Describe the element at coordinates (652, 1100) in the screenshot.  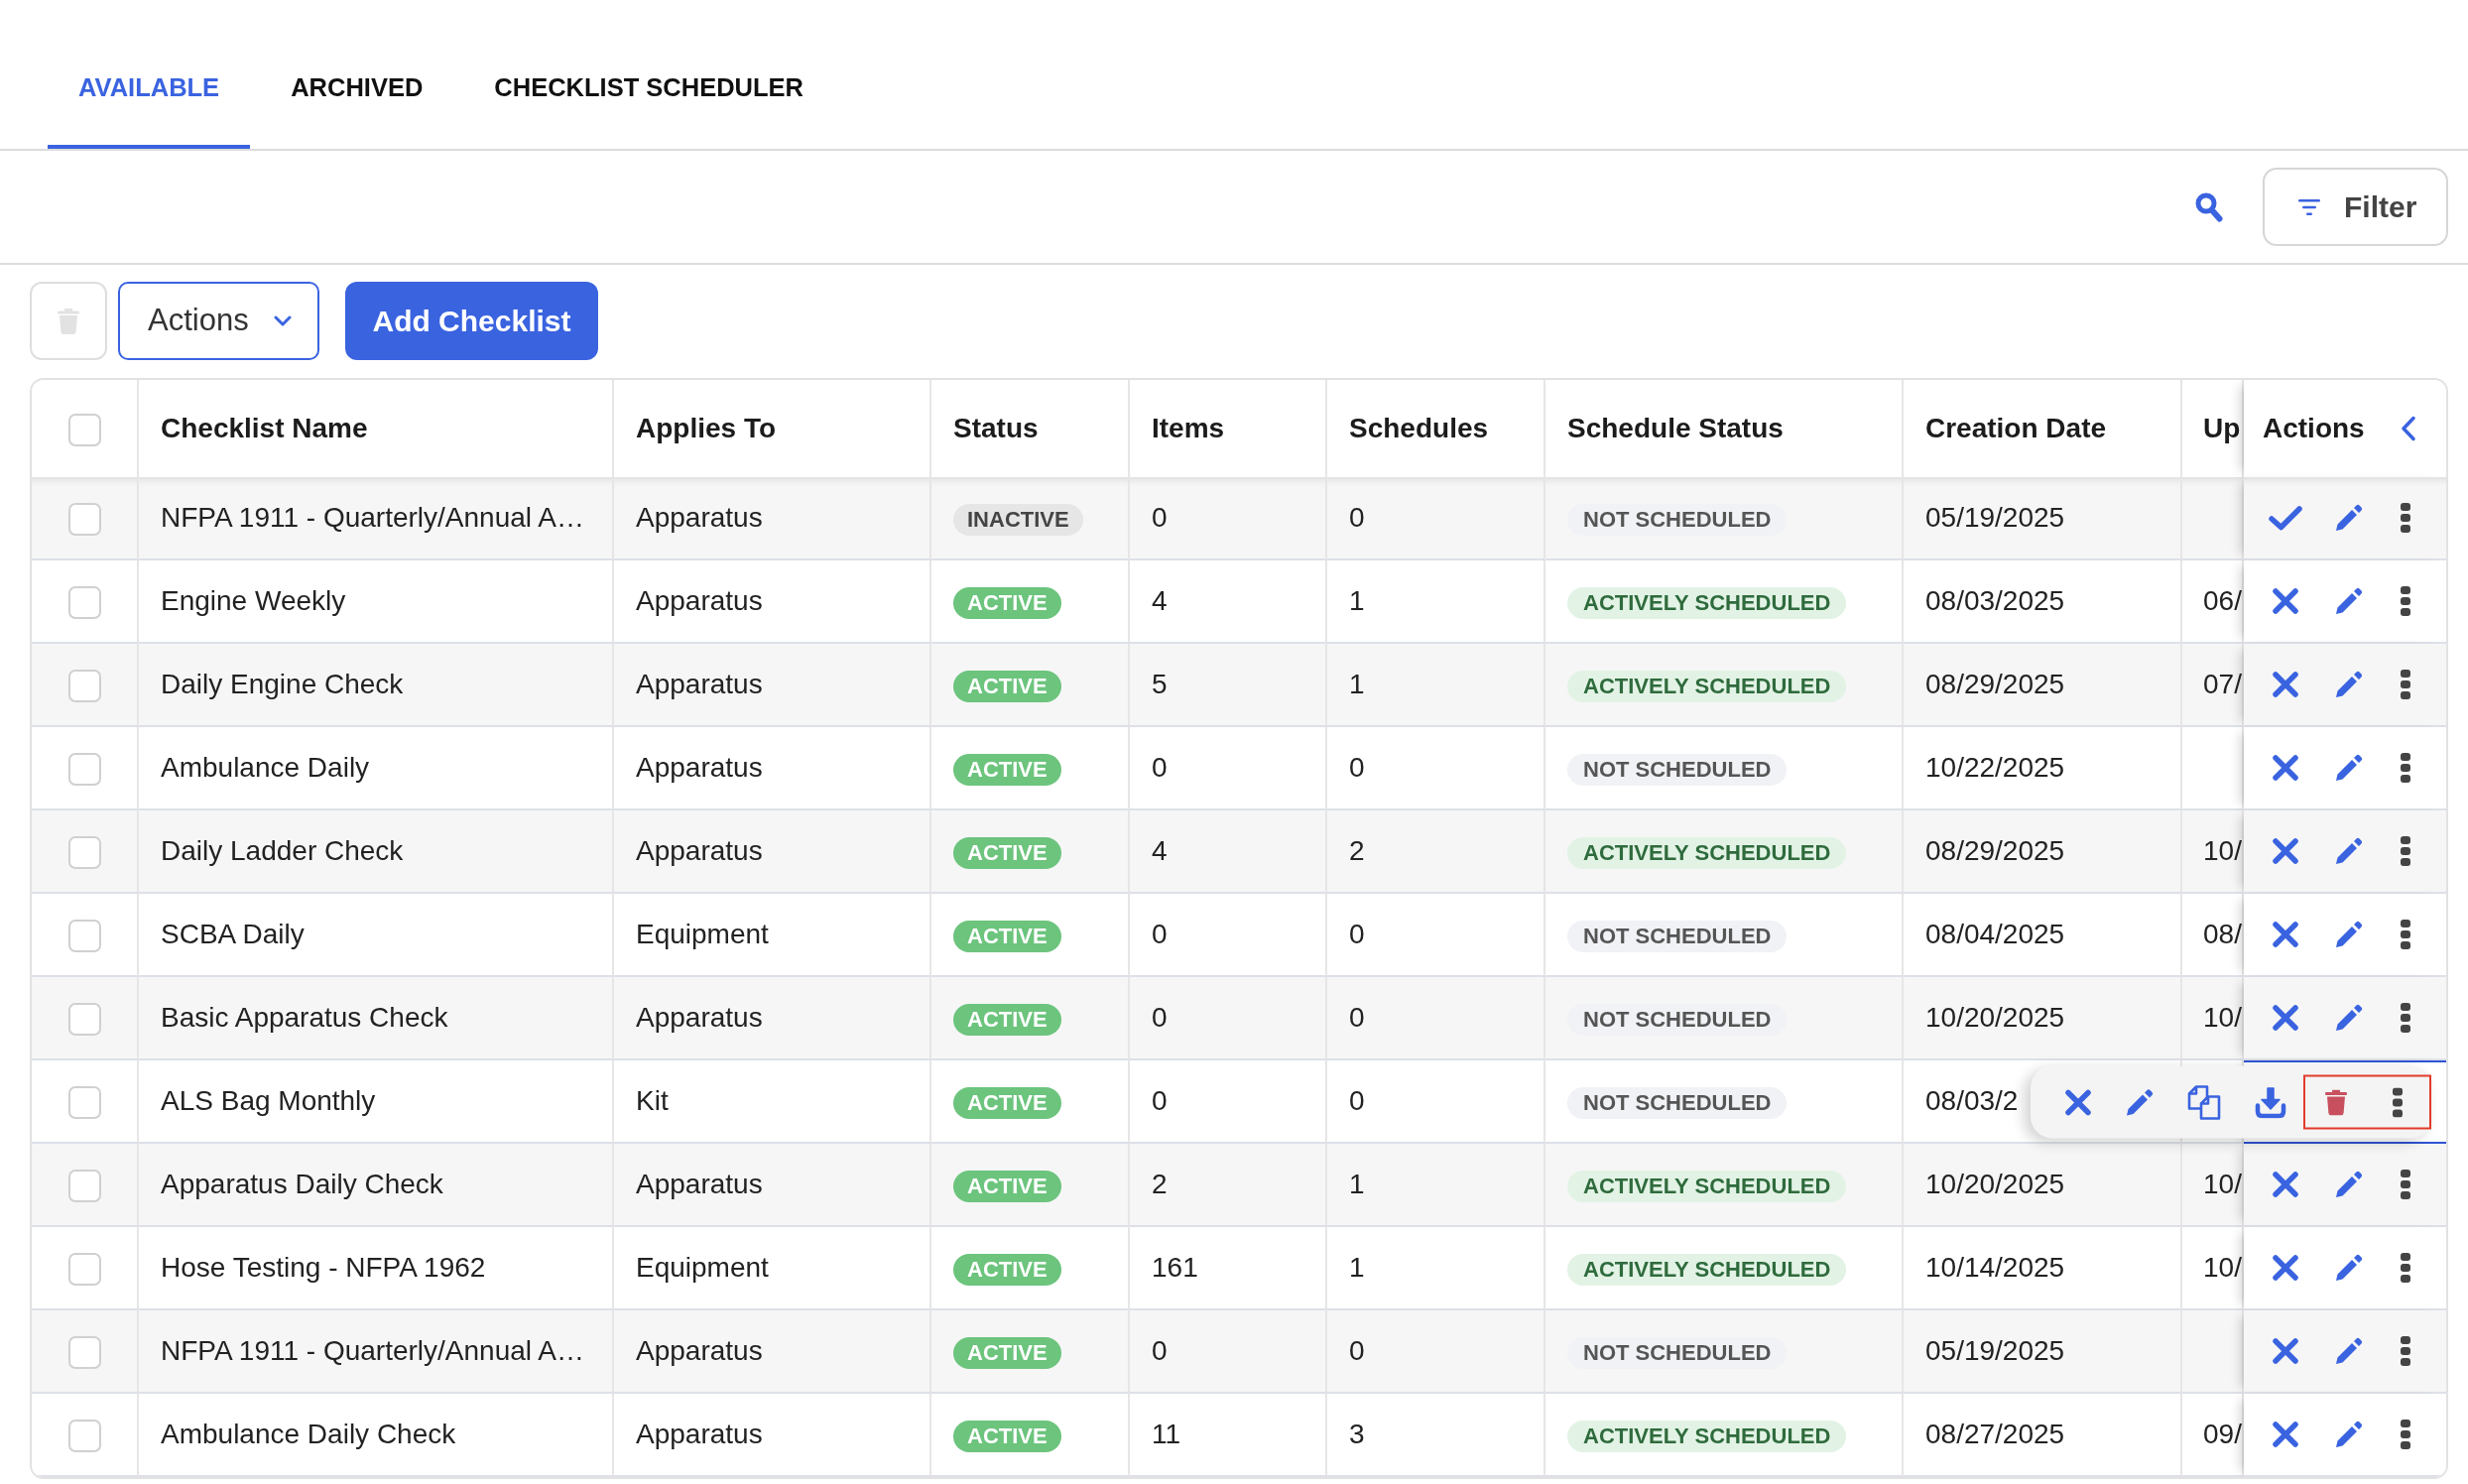
I see `applies-to: Kit` at that location.